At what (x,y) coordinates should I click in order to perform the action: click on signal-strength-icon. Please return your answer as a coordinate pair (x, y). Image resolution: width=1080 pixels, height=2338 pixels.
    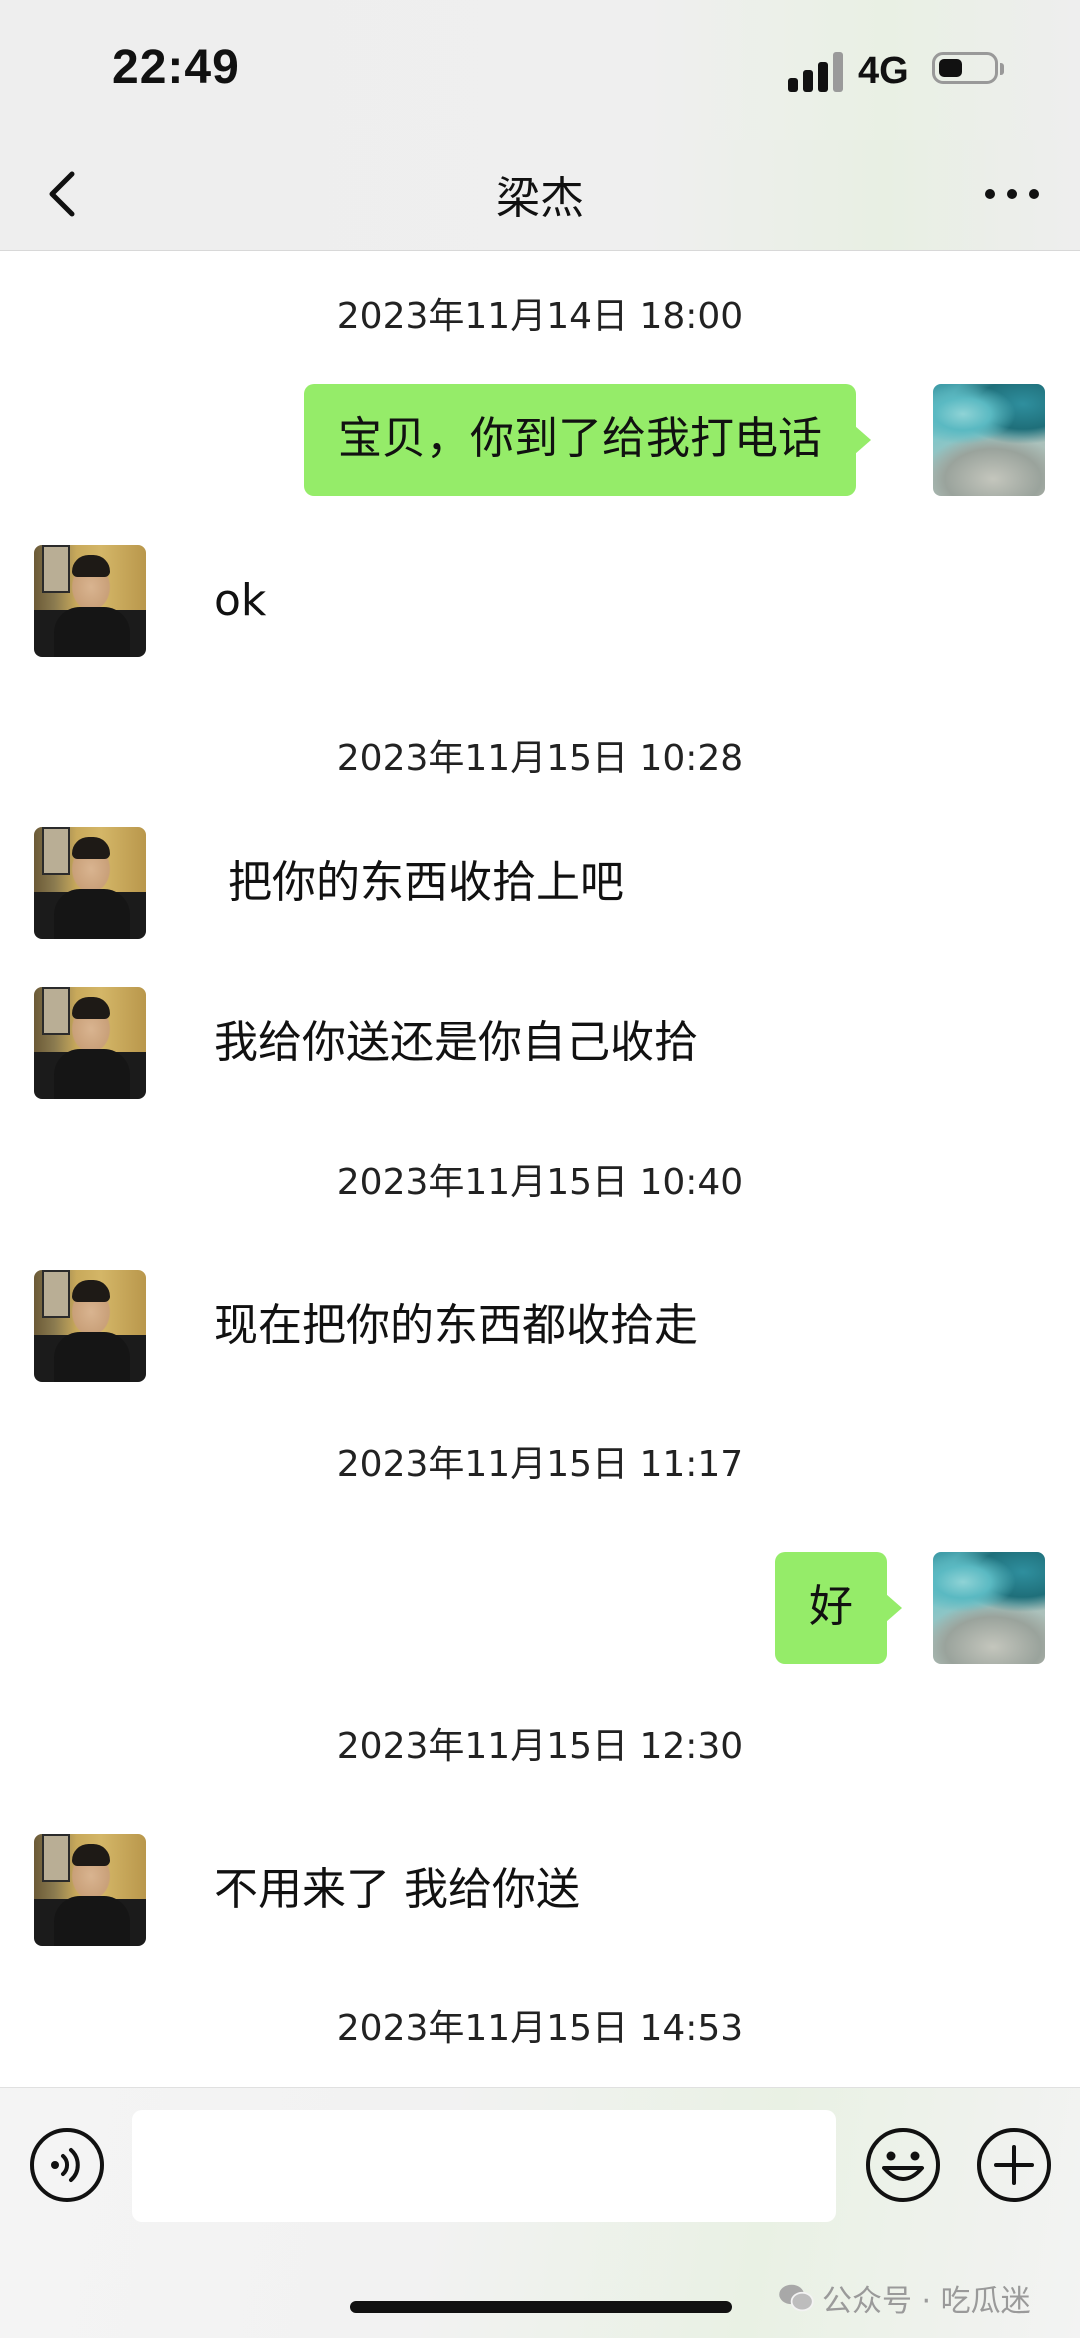
    Looking at the image, I should click on (817, 72).